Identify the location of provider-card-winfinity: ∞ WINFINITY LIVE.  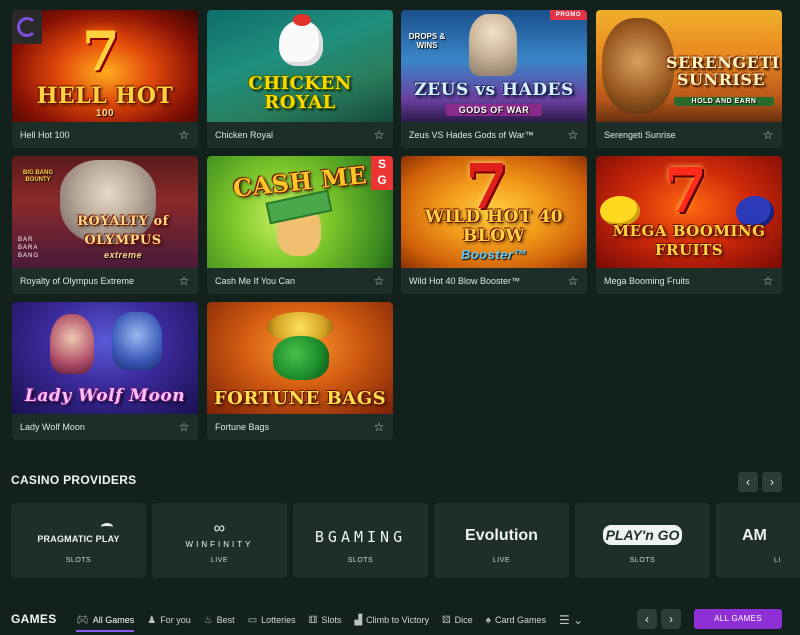
(219, 540).